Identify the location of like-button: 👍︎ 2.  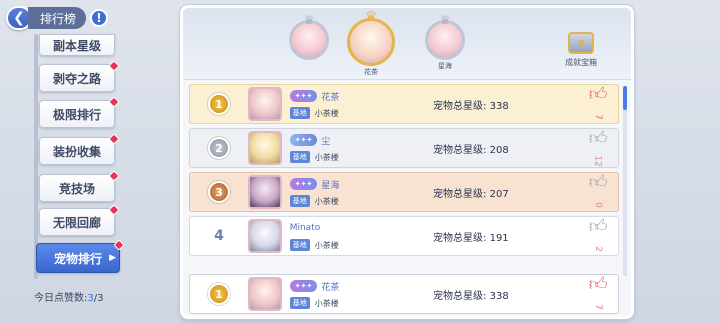
(598, 236).